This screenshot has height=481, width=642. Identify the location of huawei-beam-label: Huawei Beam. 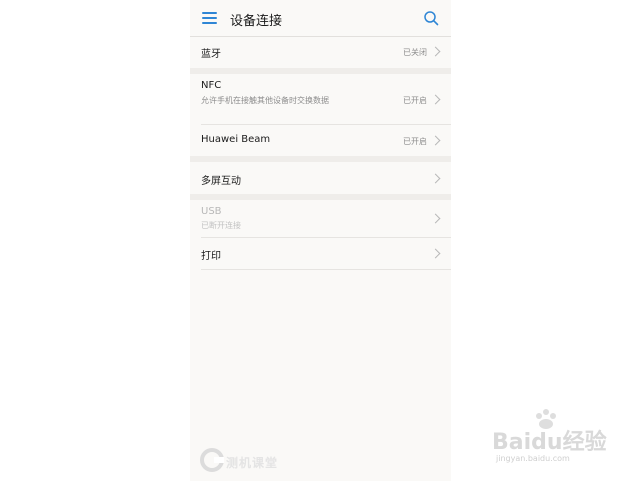
(236, 139).